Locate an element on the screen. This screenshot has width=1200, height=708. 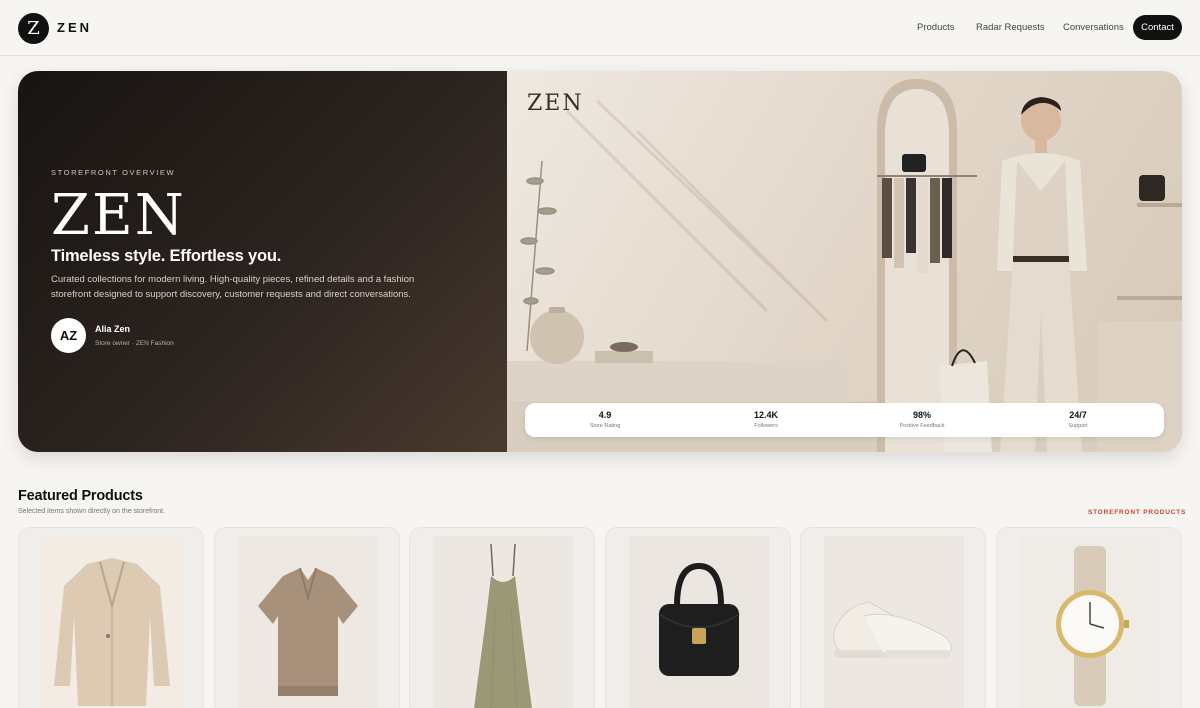
blazer-icon is located at coordinates (112, 622).